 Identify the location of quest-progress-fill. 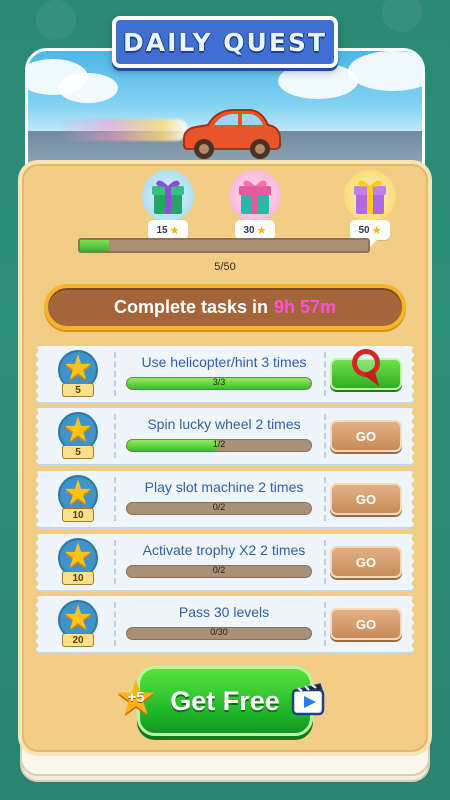
(94, 245).